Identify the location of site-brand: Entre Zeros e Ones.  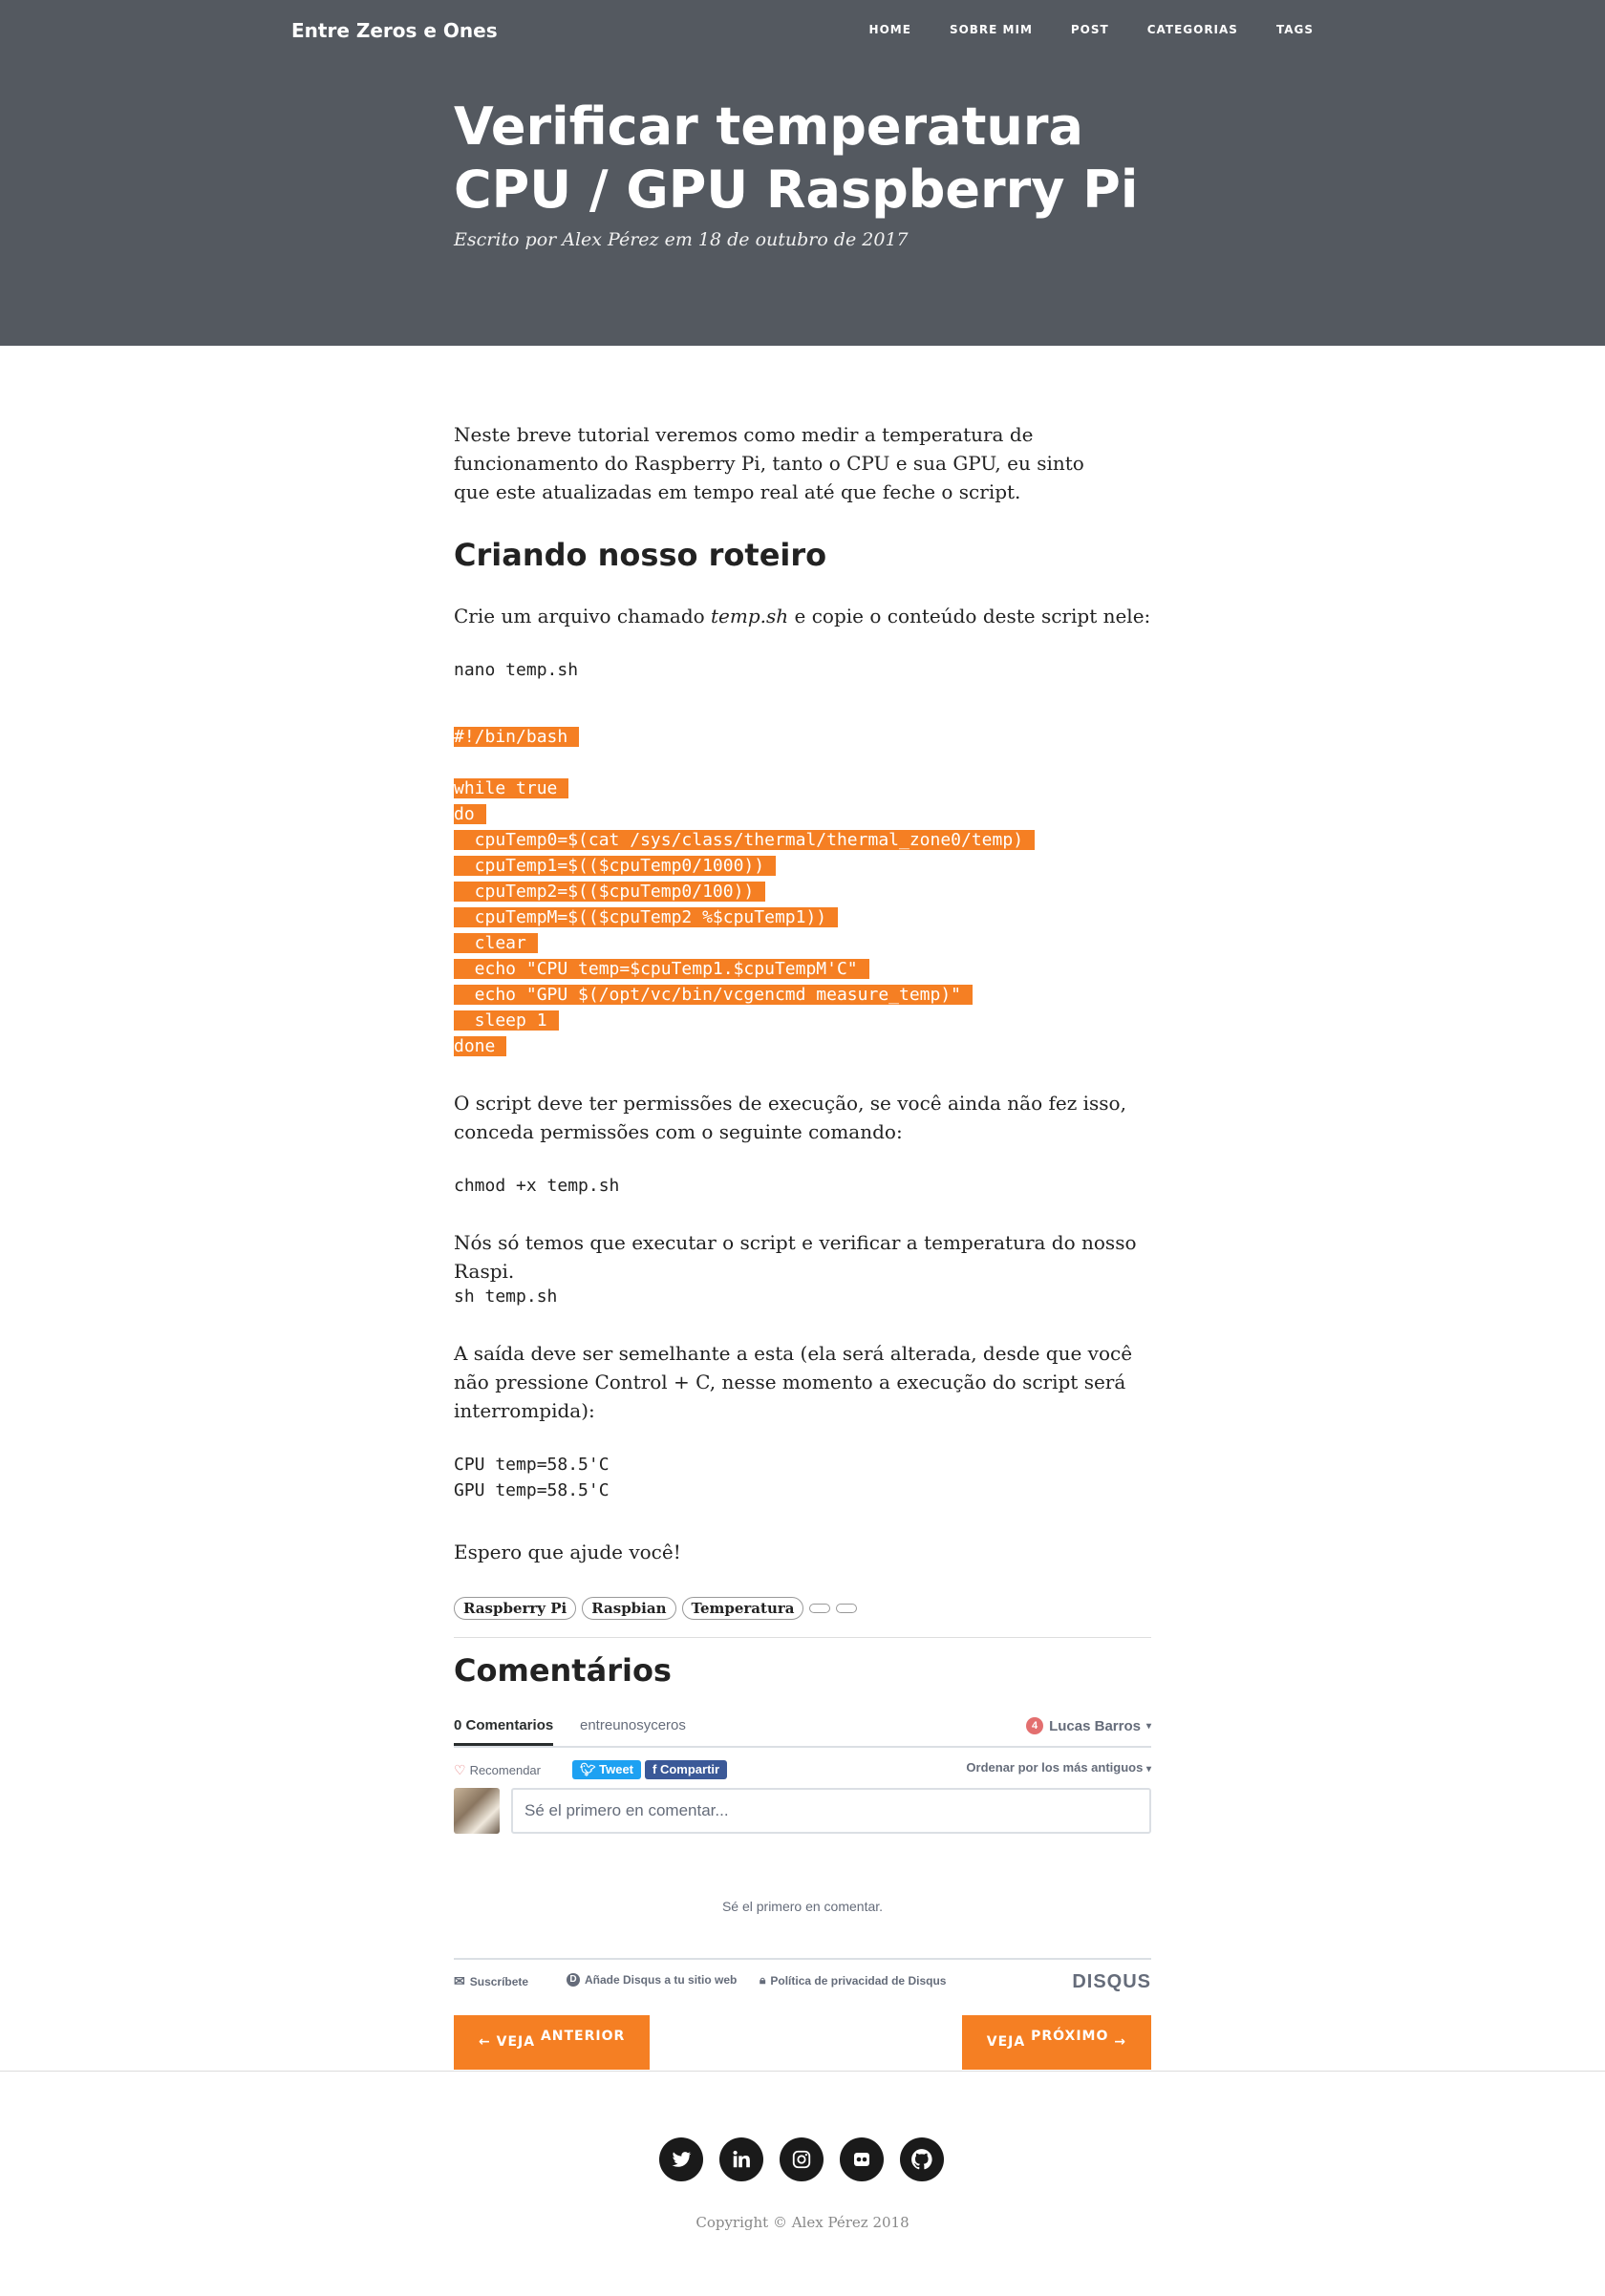
(394, 30).